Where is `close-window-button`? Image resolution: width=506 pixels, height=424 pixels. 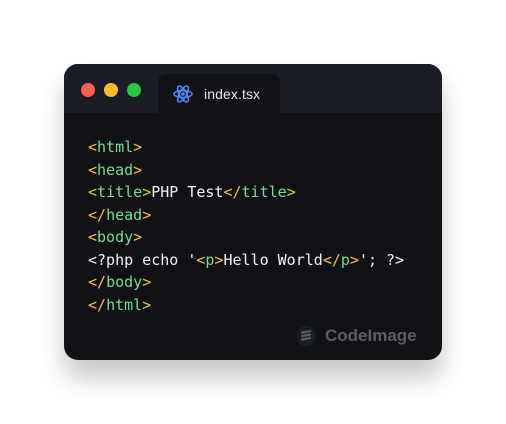 close-window-button is located at coordinates (88, 90).